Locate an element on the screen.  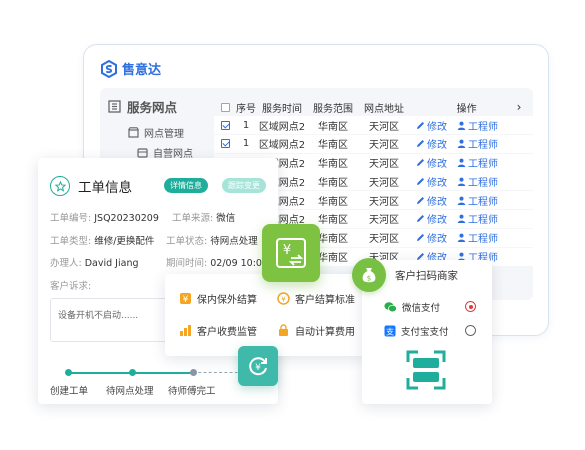
feature-warranty: ¥ 保内保外结算 is located at coordinates (218, 298).